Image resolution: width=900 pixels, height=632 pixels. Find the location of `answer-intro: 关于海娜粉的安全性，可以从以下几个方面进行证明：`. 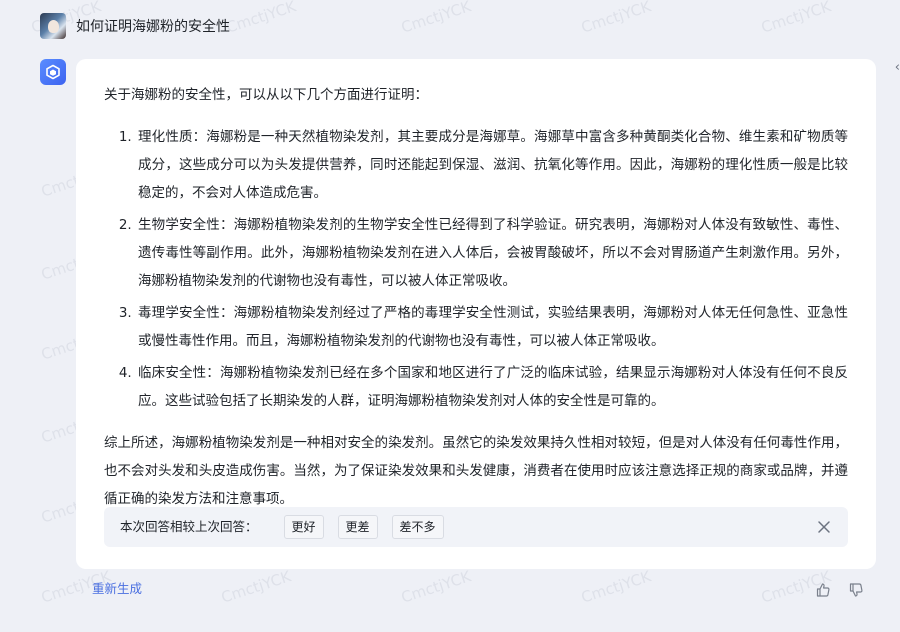

answer-intro: 关于海娜粉的安全性，可以从以下几个方面进行证明： is located at coordinates (266, 95).